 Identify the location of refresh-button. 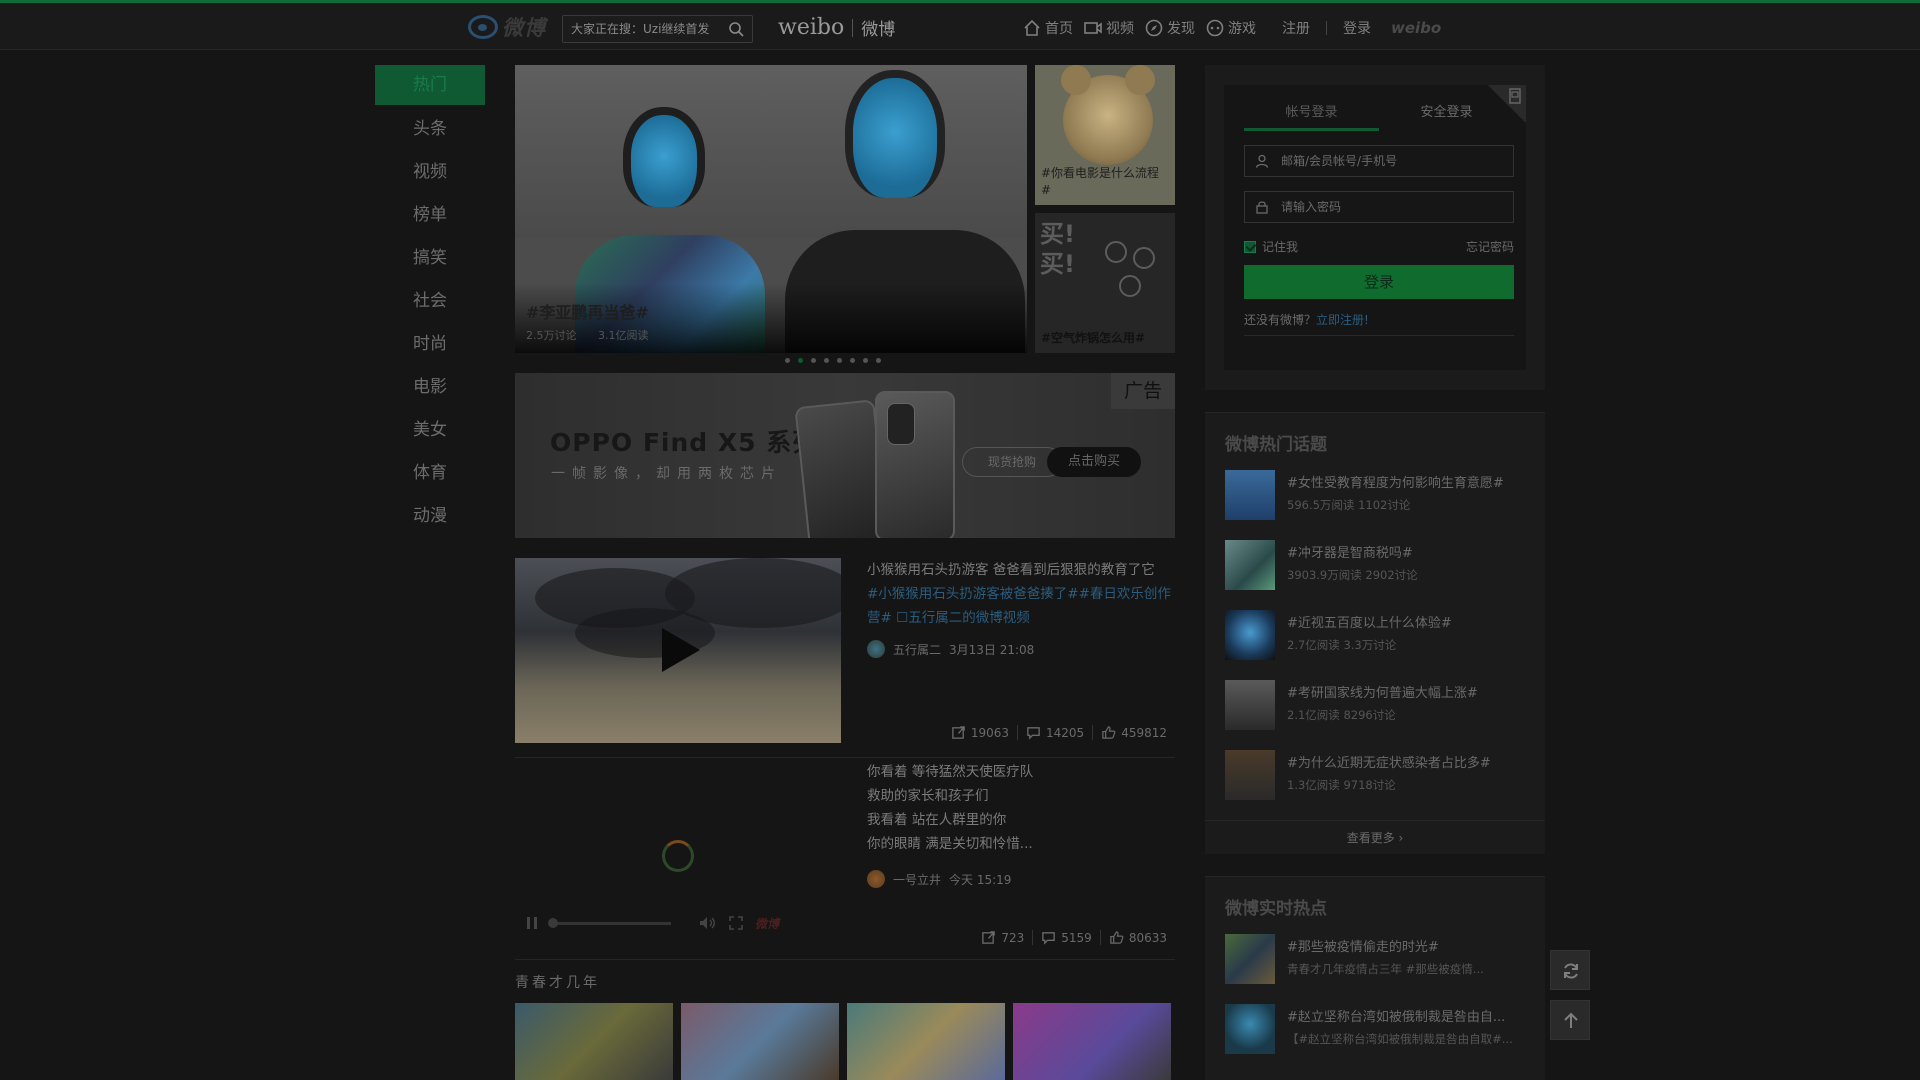
(1570, 970).